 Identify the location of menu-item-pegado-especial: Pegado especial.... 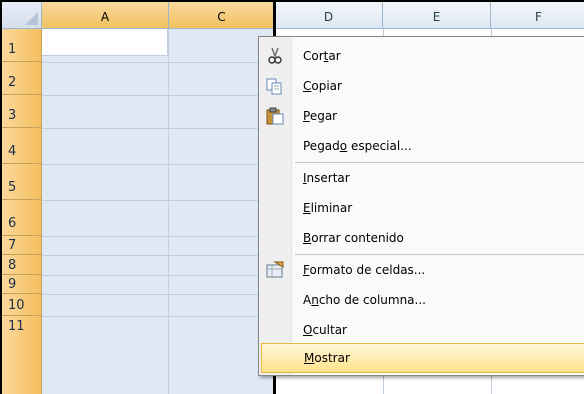
(421, 146).